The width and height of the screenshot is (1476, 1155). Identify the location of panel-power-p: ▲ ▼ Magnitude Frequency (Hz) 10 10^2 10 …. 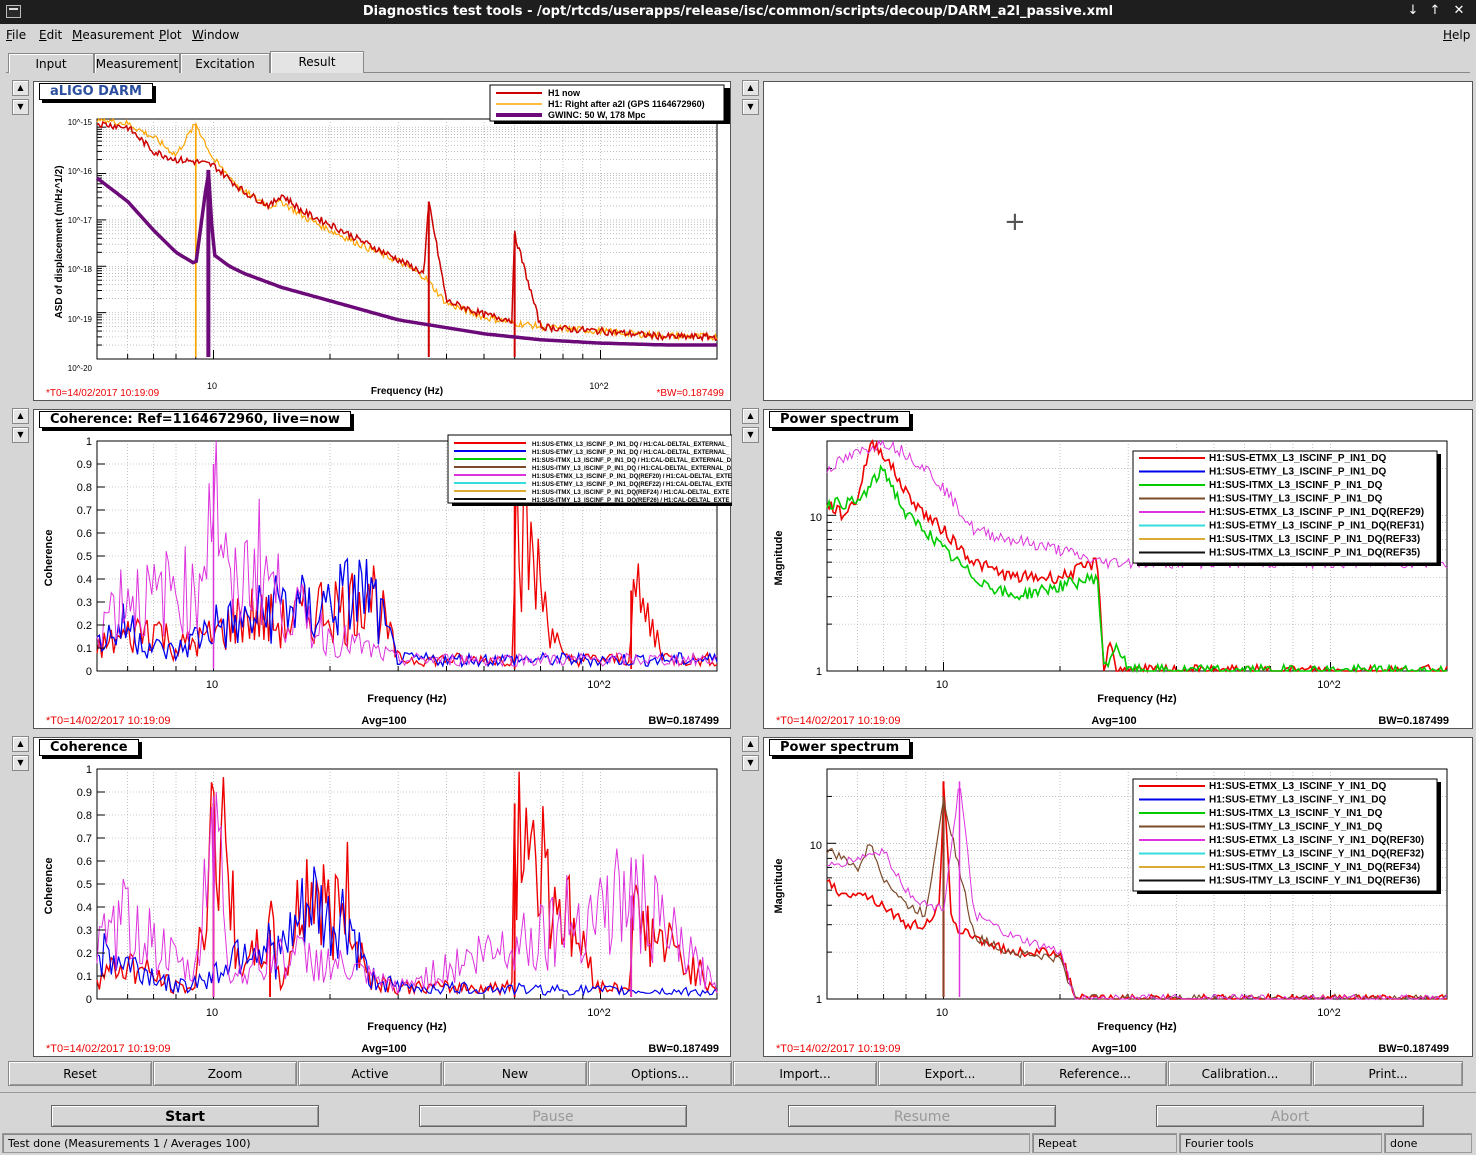
(1101, 569).